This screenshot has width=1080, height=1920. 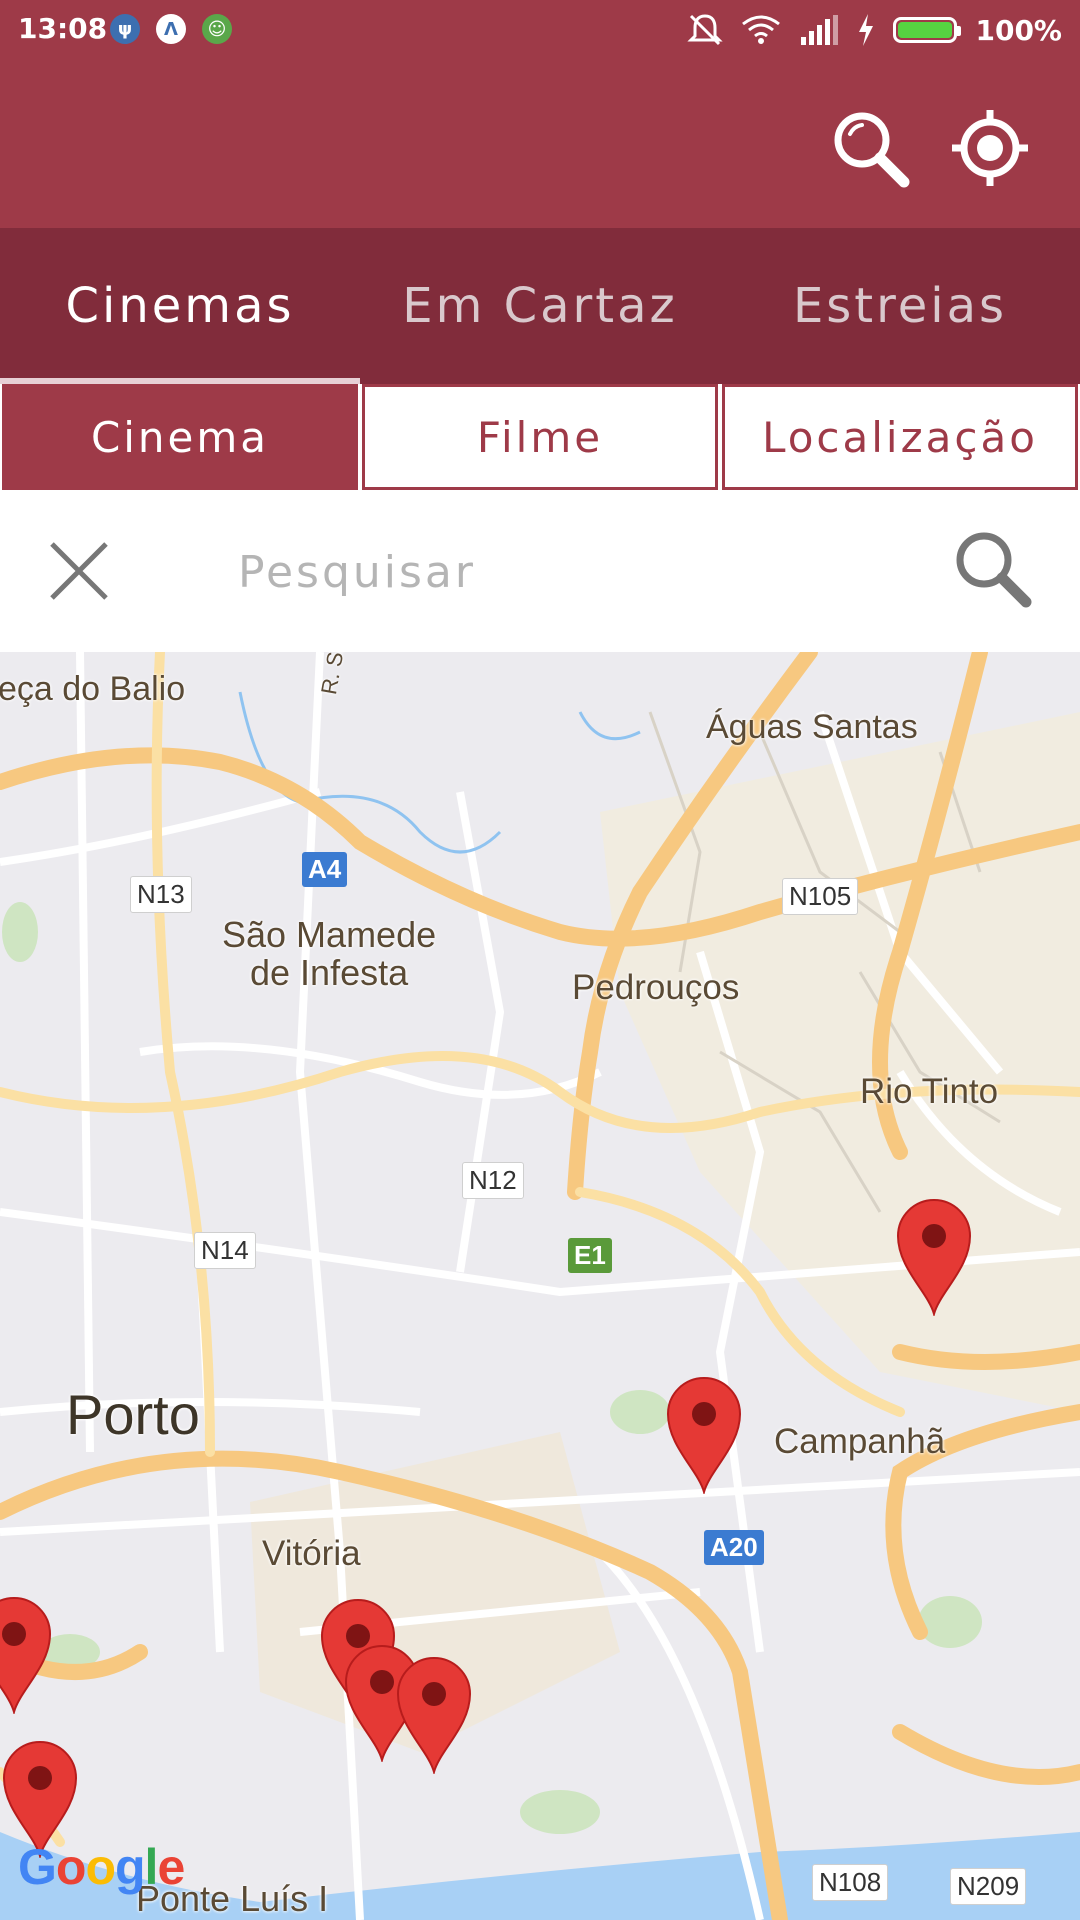 What do you see at coordinates (325, 869) in the screenshot?
I see `road-badge-a4: A4` at bounding box center [325, 869].